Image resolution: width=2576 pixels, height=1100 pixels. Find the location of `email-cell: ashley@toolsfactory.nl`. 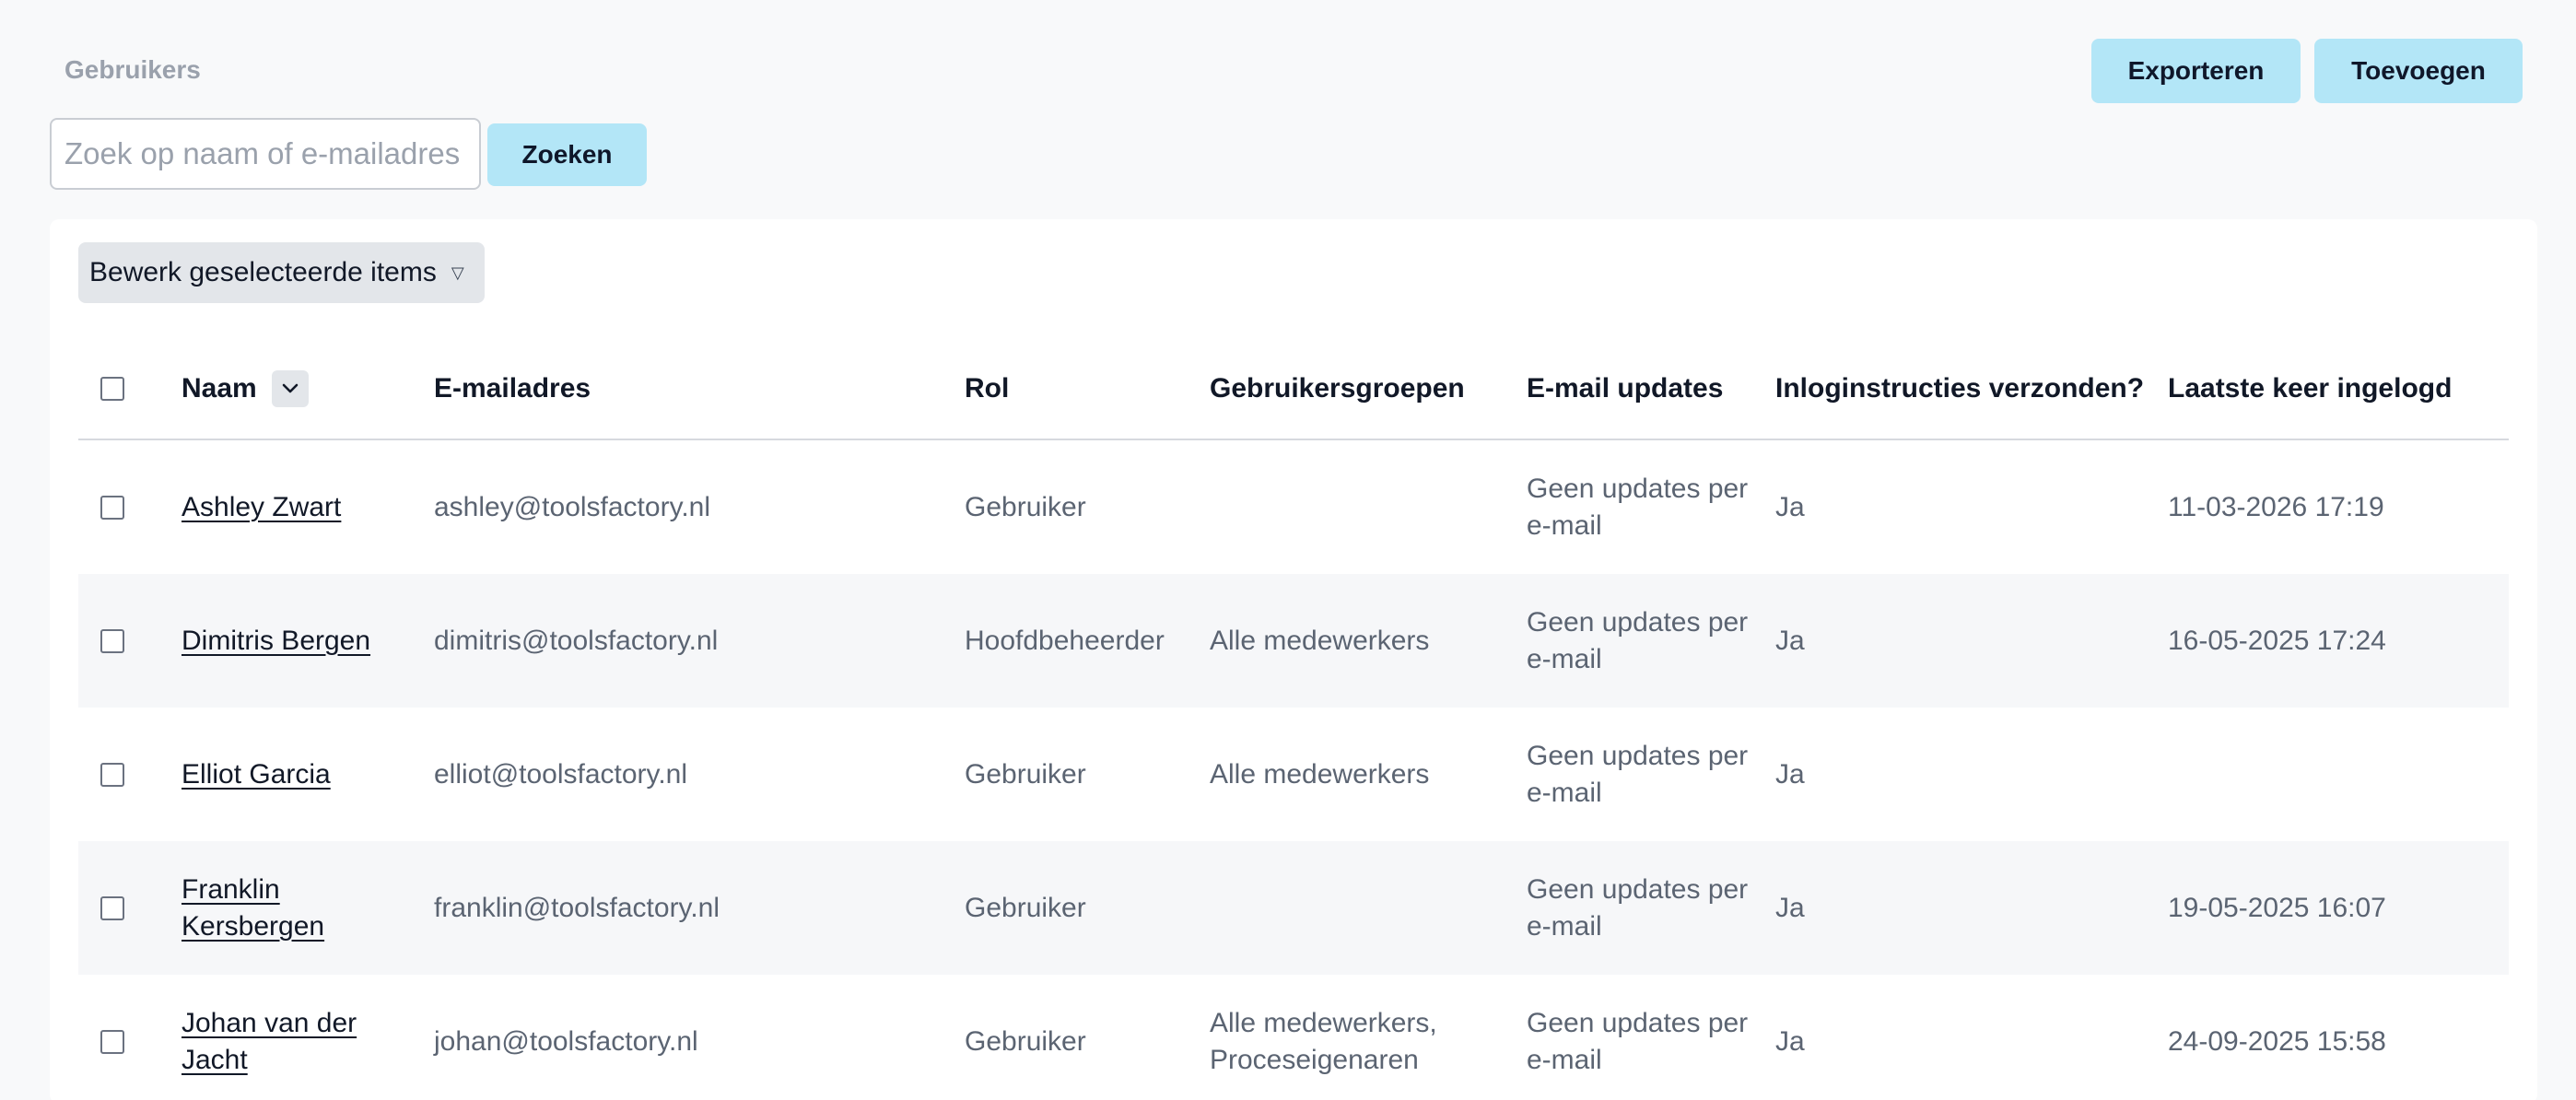

email-cell: ashley@toolsfactory.nl is located at coordinates (572, 506).